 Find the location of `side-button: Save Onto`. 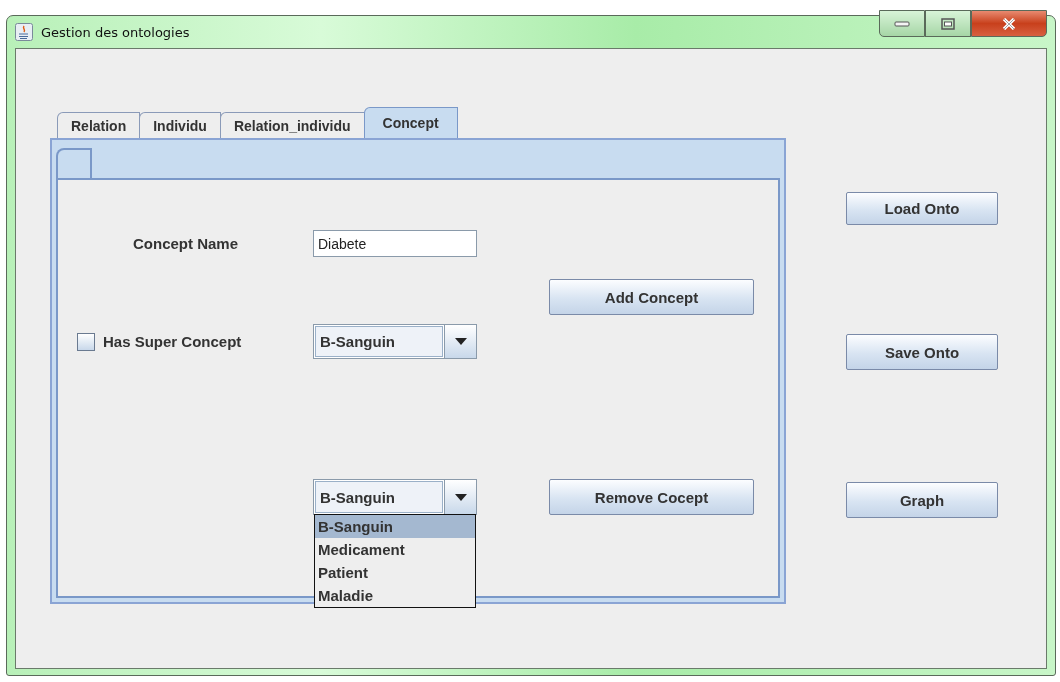

side-button: Save Onto is located at coordinates (922, 352).